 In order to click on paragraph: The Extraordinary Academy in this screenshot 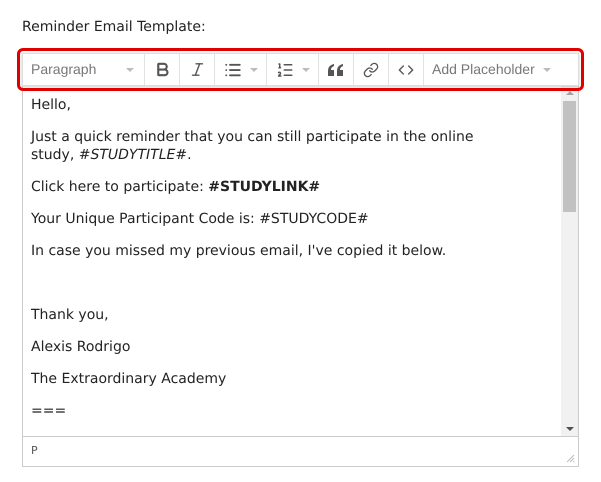, I will do `click(129, 379)`.